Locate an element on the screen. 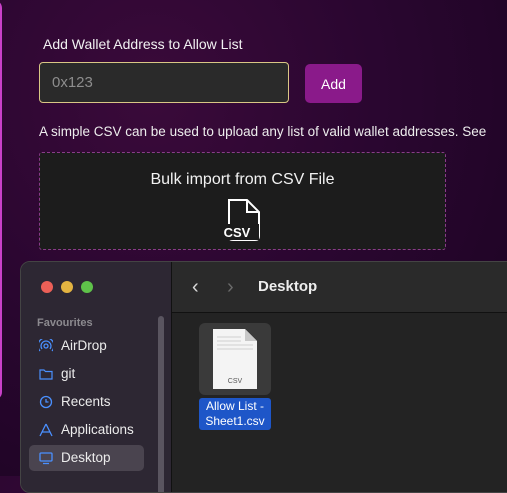 Image resolution: width=507 pixels, height=493 pixels. sidebar-item-label: git is located at coordinates (68, 373).